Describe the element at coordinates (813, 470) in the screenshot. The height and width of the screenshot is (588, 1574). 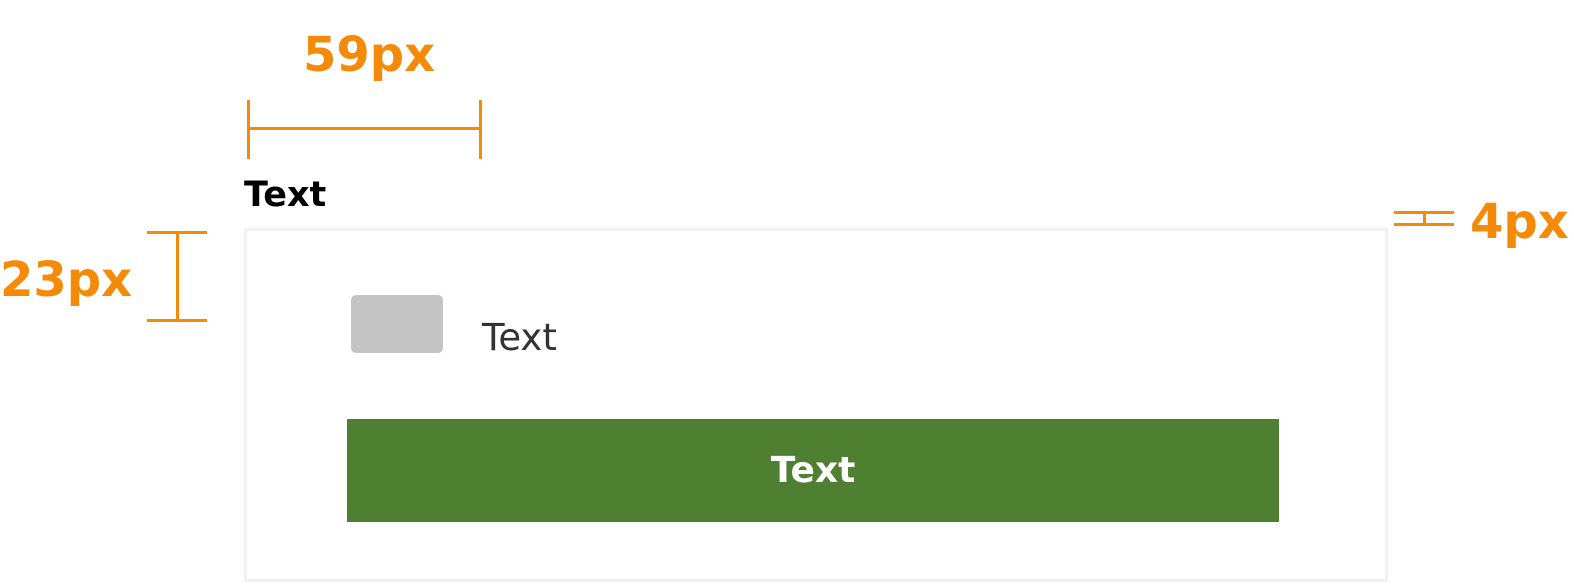
I see `primary-action-button: Text` at that location.